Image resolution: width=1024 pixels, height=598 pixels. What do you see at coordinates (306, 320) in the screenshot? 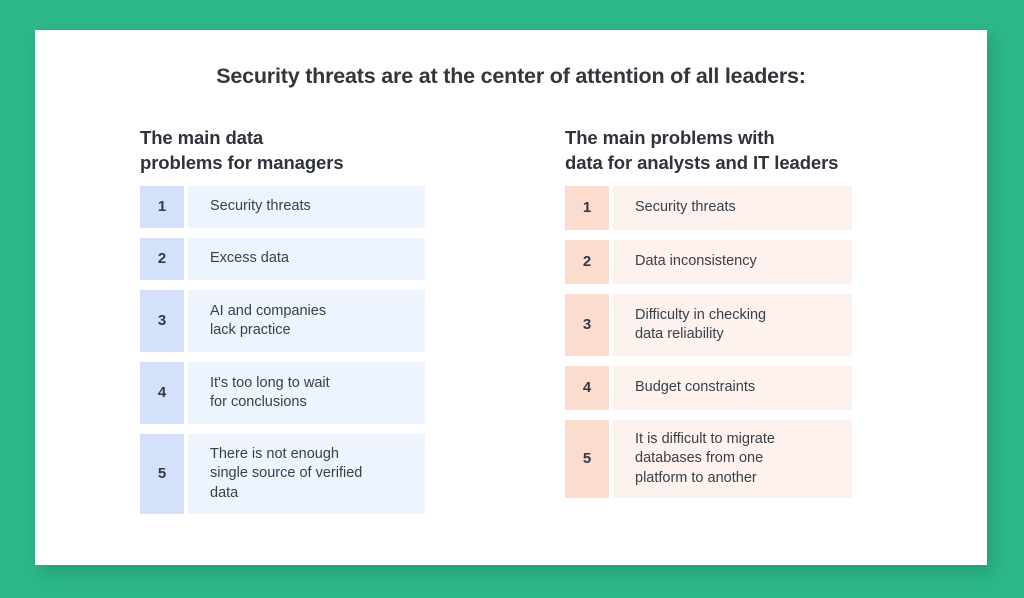
I see `item-label: AI and companies lack practice` at bounding box center [306, 320].